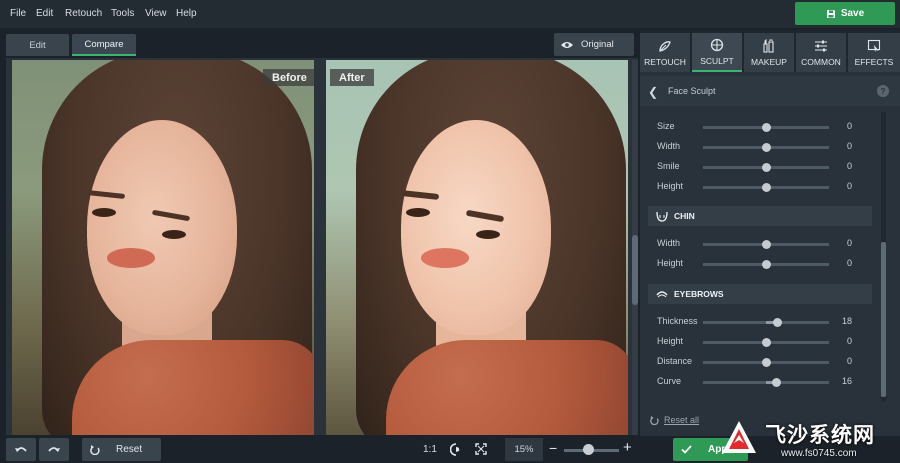  What do you see at coordinates (686, 449) in the screenshot?
I see `check-icon` at bounding box center [686, 449].